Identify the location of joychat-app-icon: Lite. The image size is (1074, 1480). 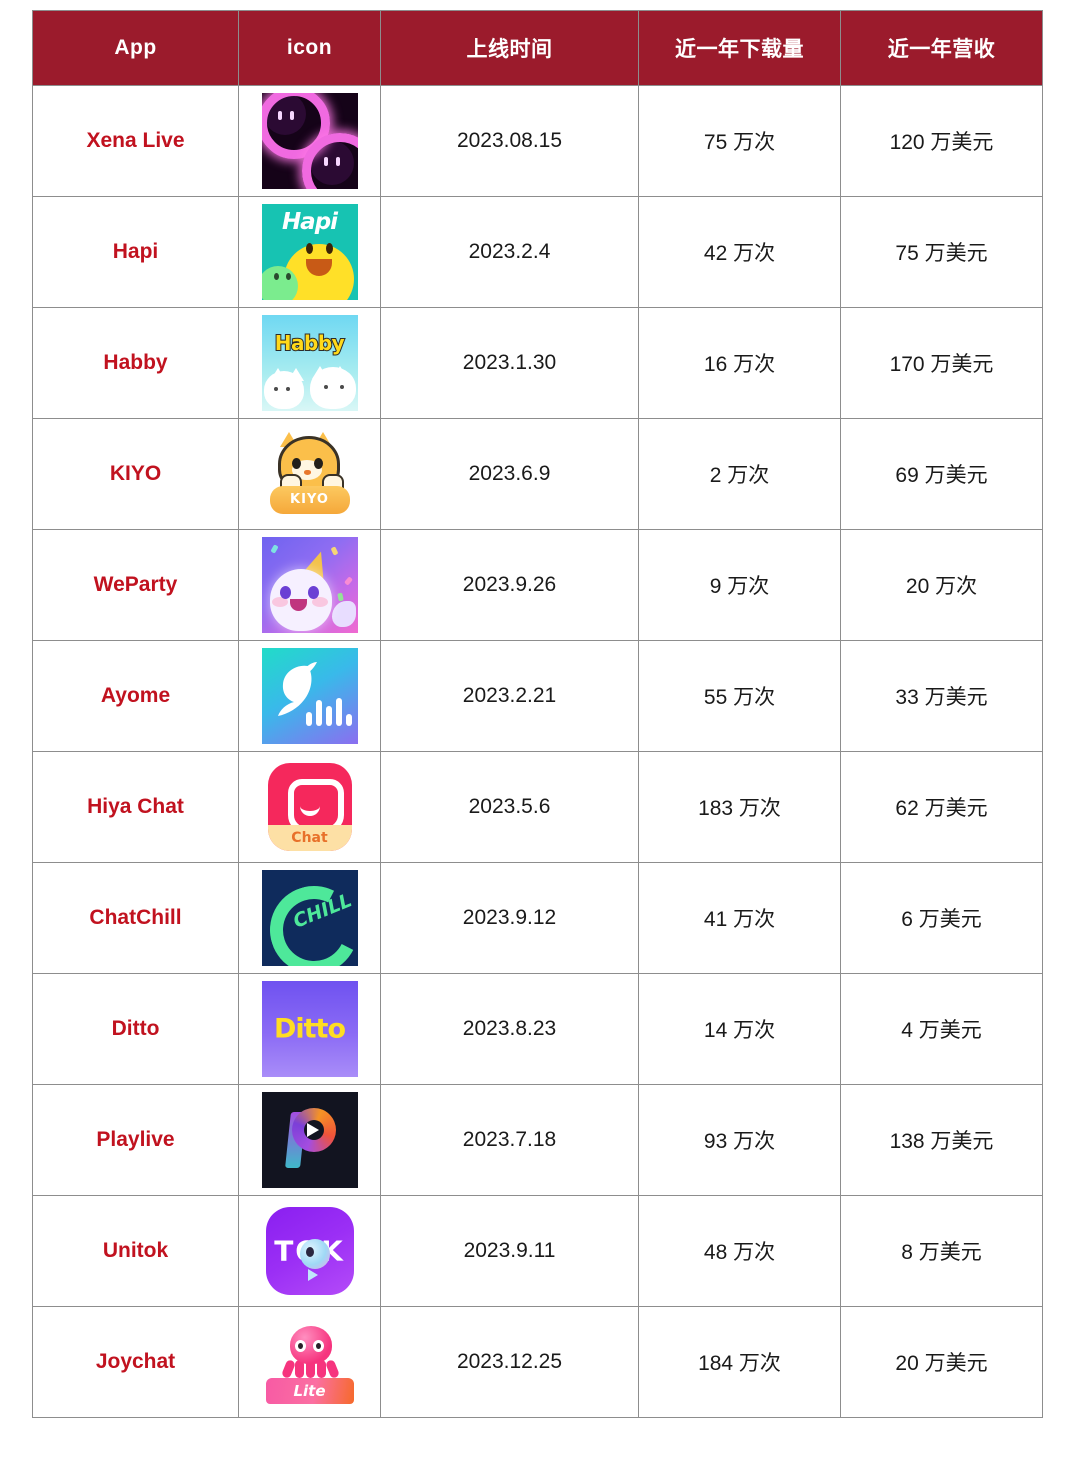
(309, 1362).